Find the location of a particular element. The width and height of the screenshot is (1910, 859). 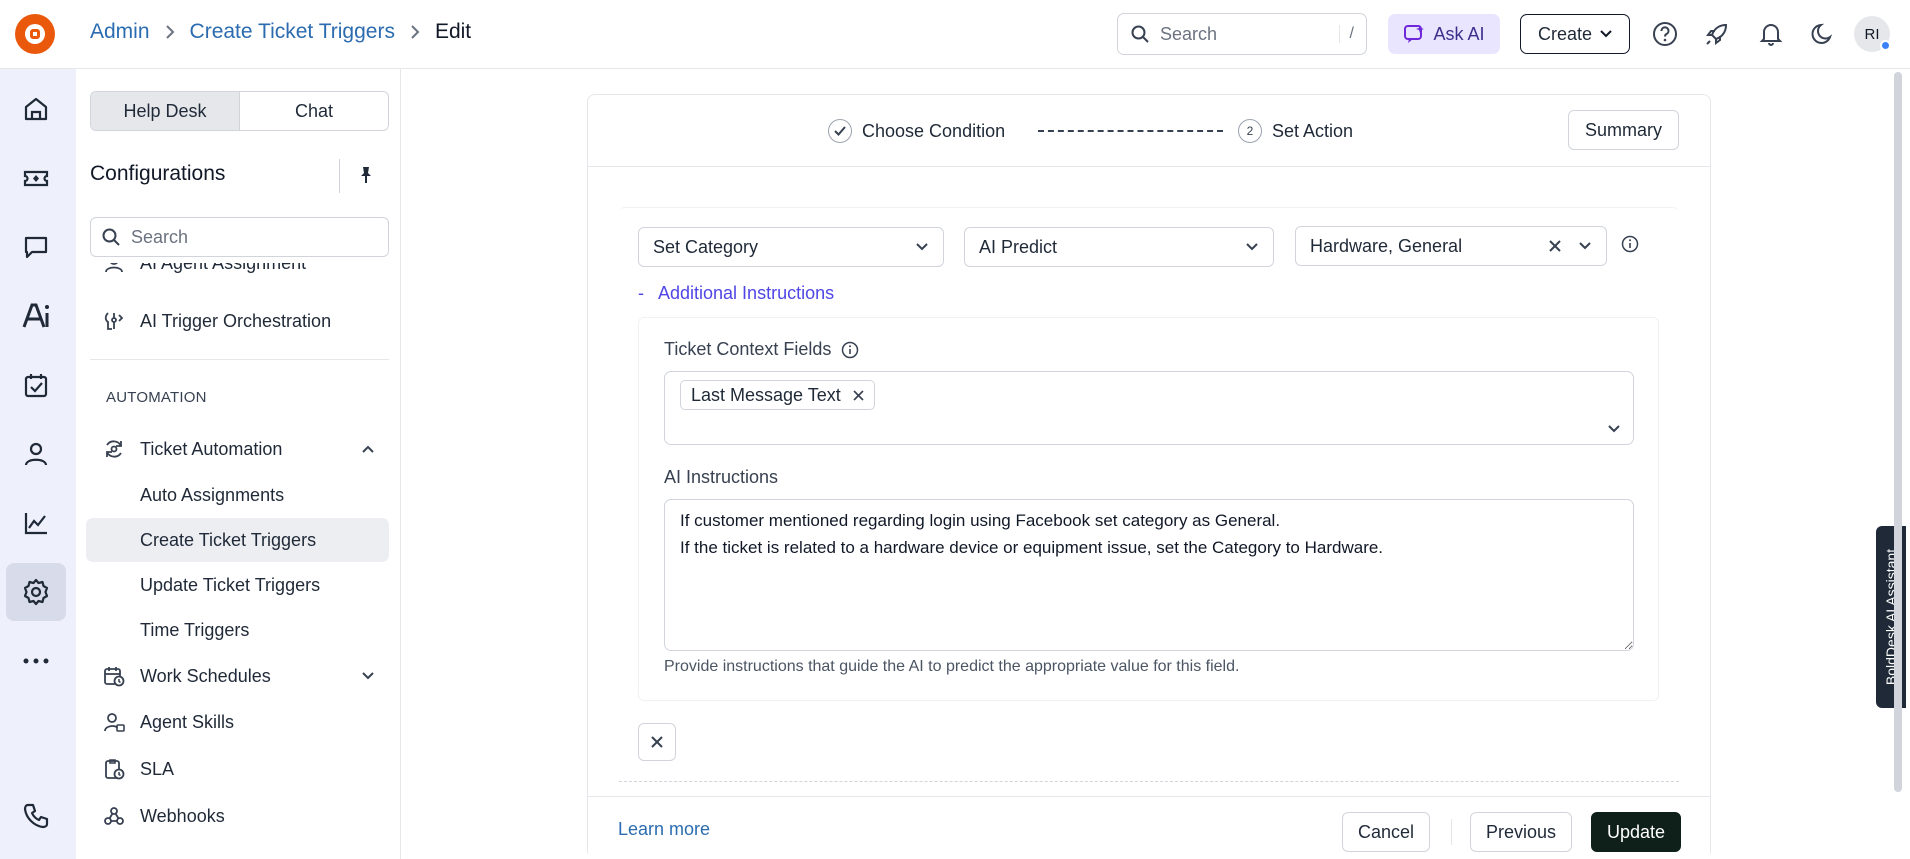

step1-label: Choose Condition is located at coordinates (934, 130).